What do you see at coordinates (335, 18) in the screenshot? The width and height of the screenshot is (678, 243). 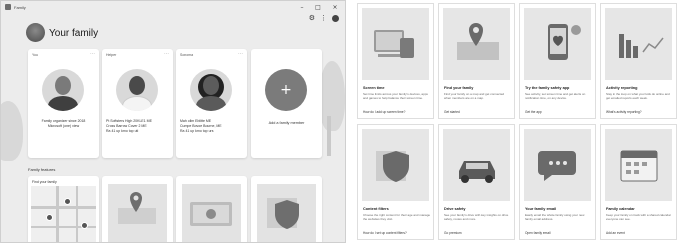 I see `account-icon` at bounding box center [335, 18].